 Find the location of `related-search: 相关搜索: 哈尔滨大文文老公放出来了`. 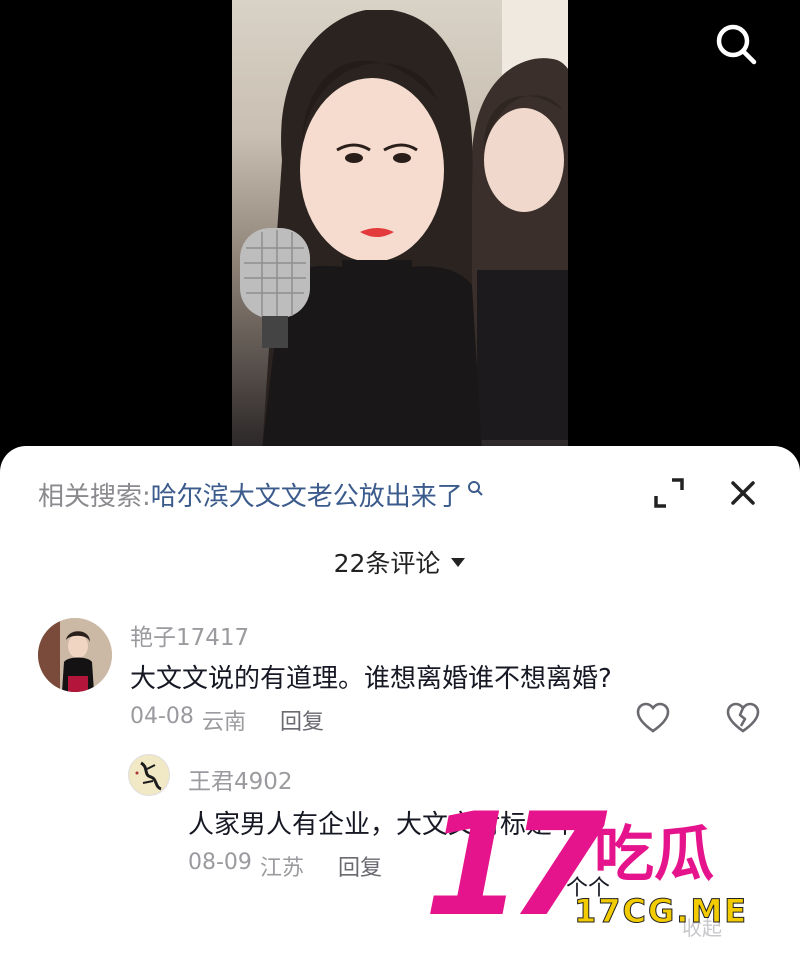

related-search: 相关搜索: 哈尔滨大文文老公放出来了 is located at coordinates (260, 494).